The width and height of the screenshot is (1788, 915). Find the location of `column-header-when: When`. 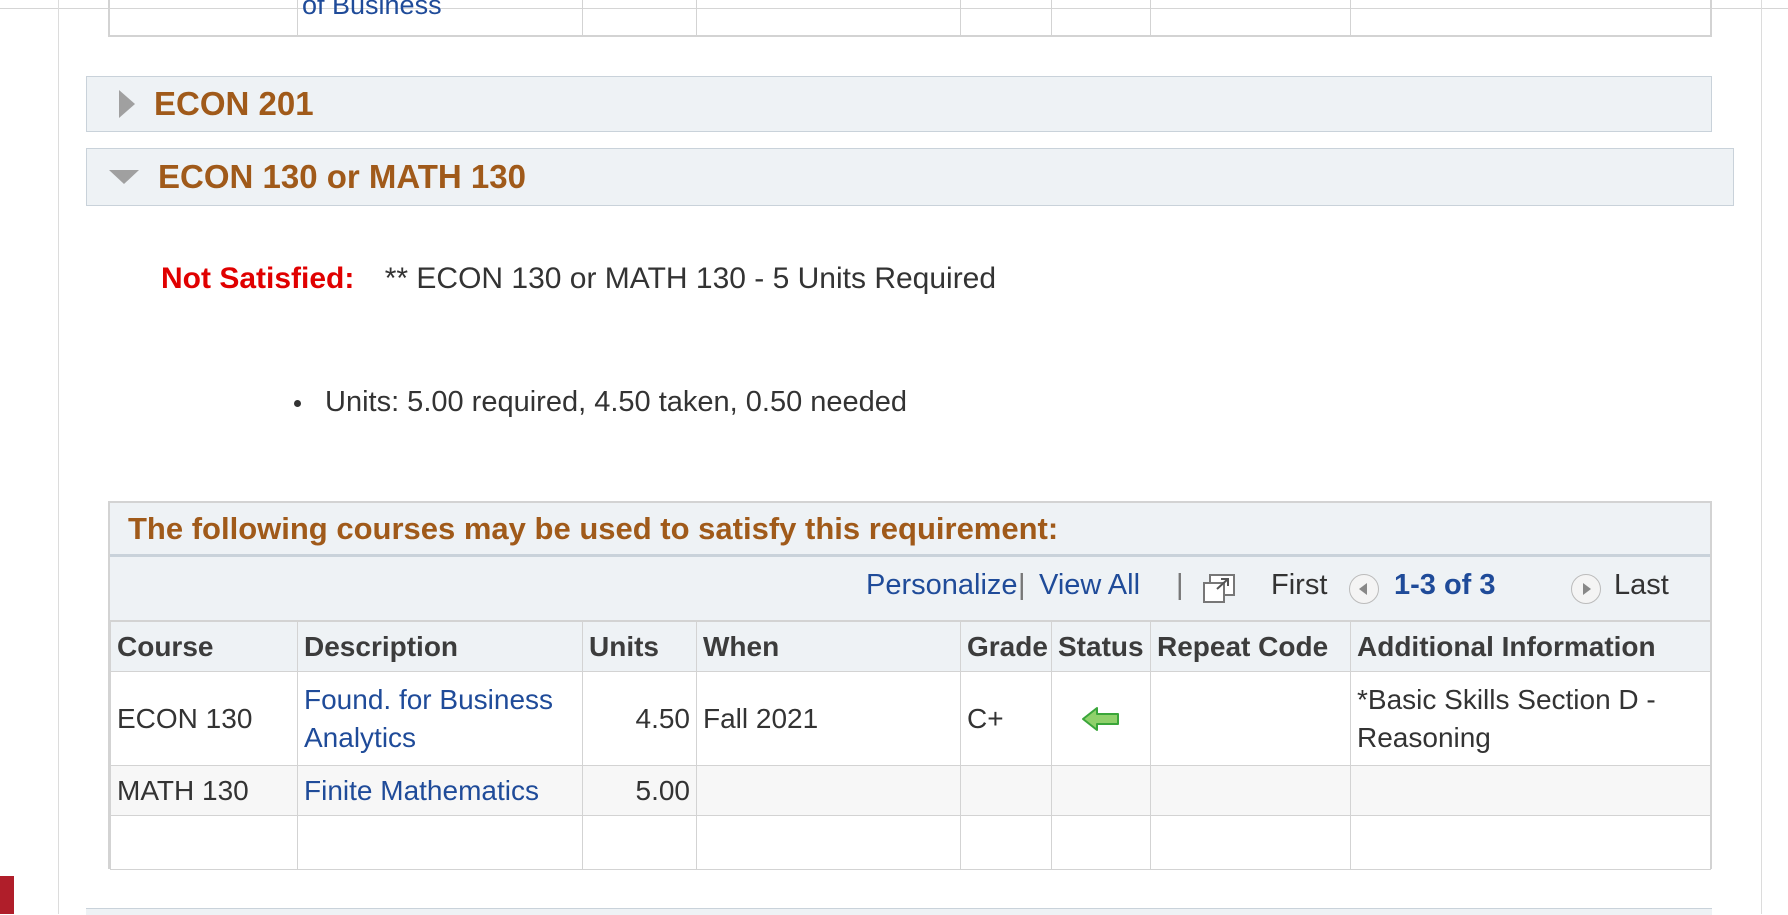

column-header-when: When is located at coordinates (828, 646).